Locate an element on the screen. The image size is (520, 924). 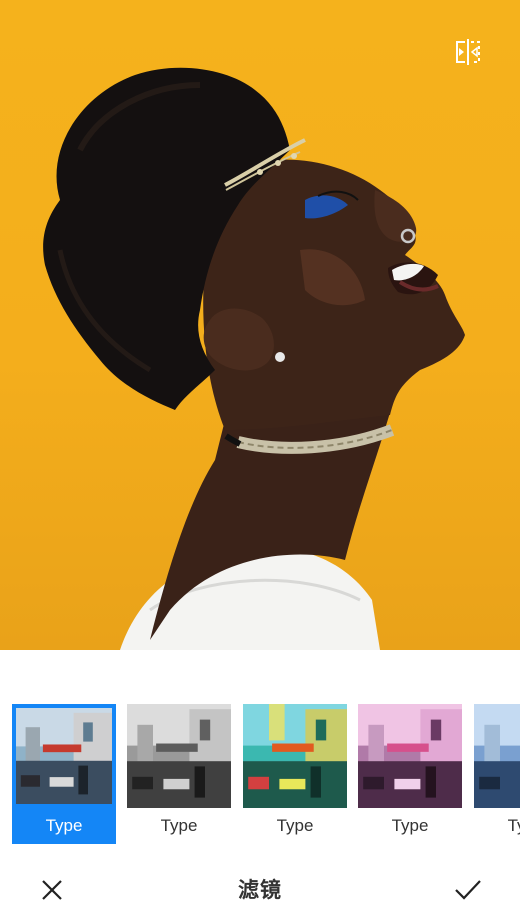
filter-item-cool: Type is located at coordinates (497, 774).